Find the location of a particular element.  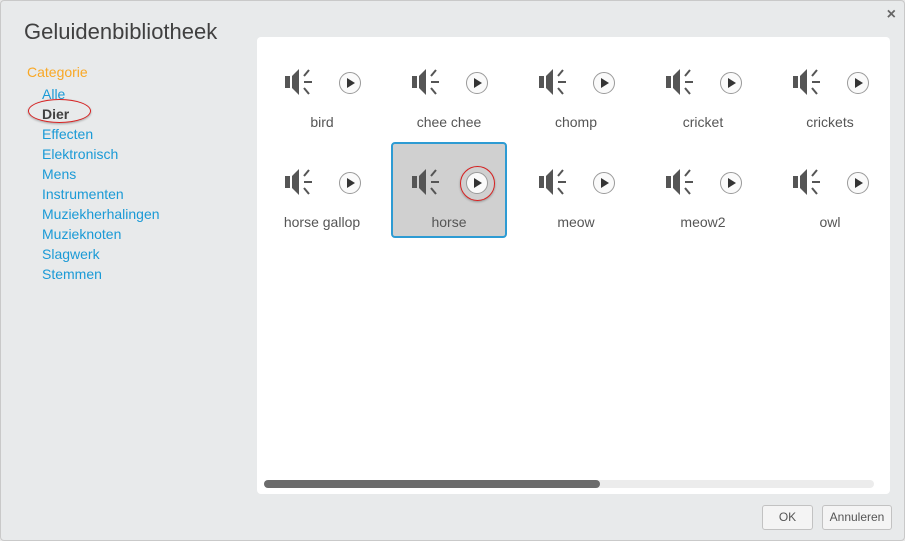

category-item-stemmen: Stemmen is located at coordinates (101, 276).